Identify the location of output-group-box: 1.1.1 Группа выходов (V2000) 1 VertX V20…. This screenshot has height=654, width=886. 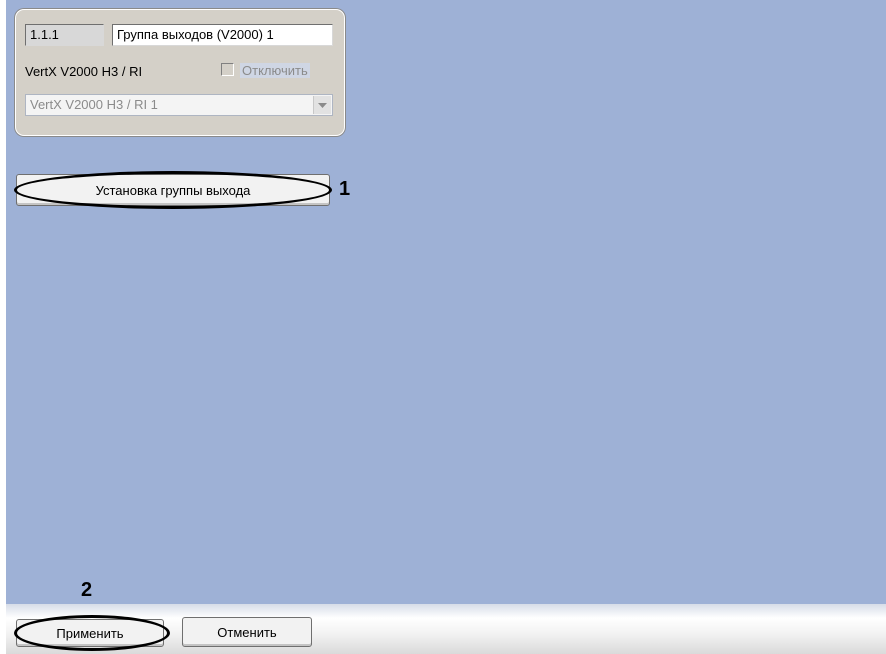
(180, 72).